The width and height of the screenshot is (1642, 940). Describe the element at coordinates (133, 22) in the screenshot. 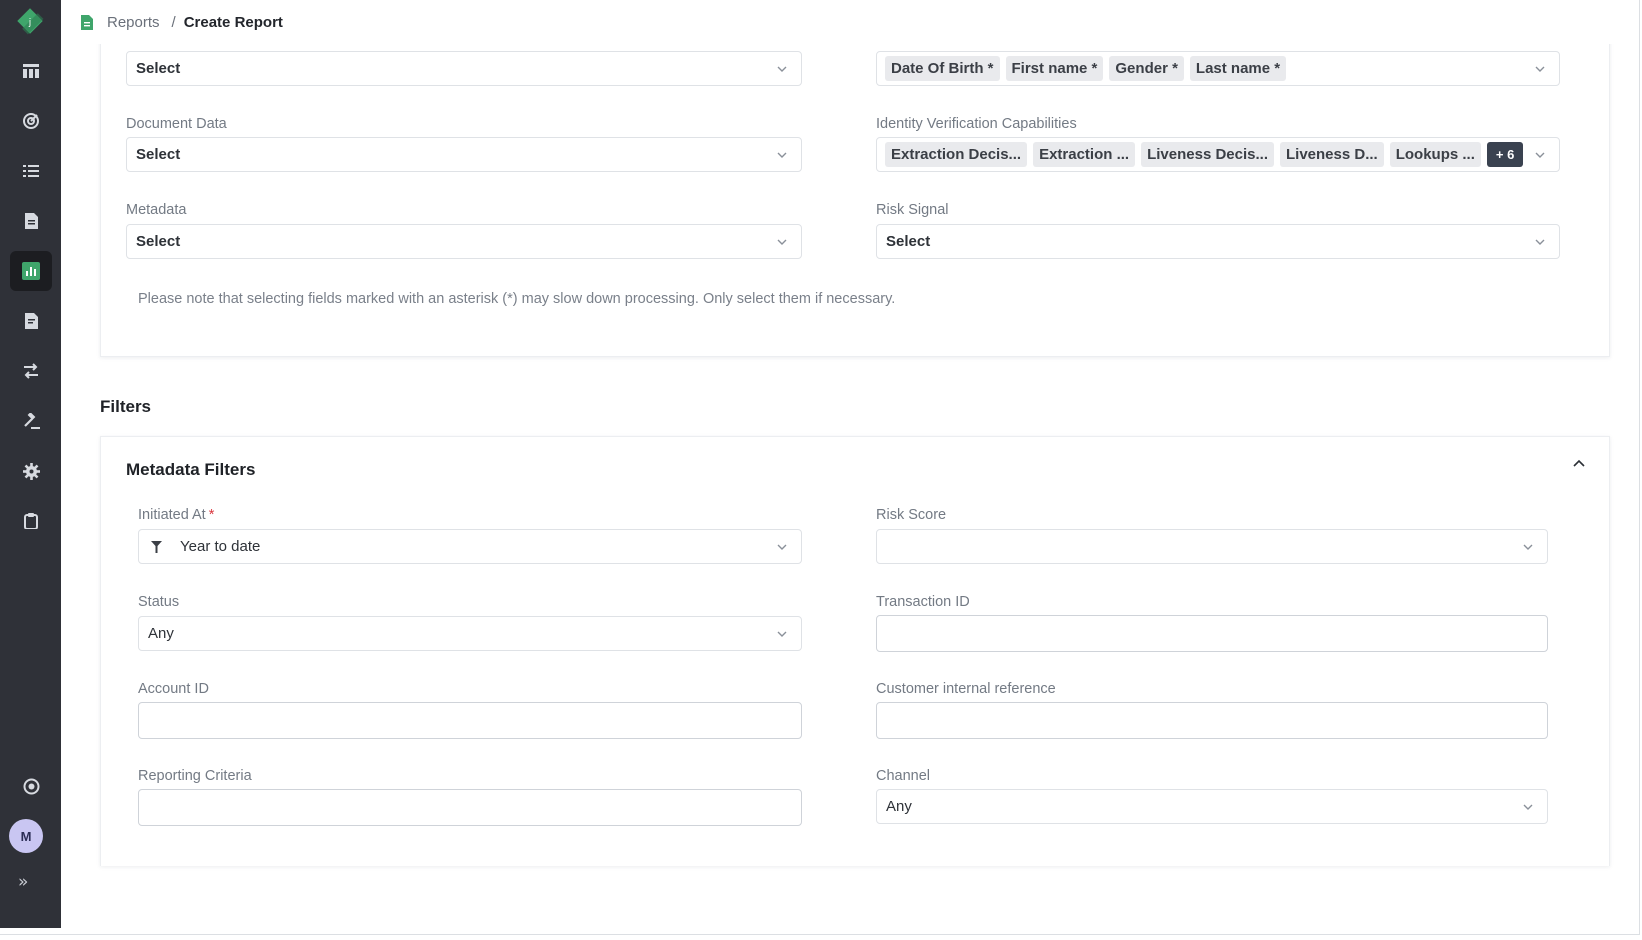

I see `breadcrumb-reports-link: Reports` at that location.